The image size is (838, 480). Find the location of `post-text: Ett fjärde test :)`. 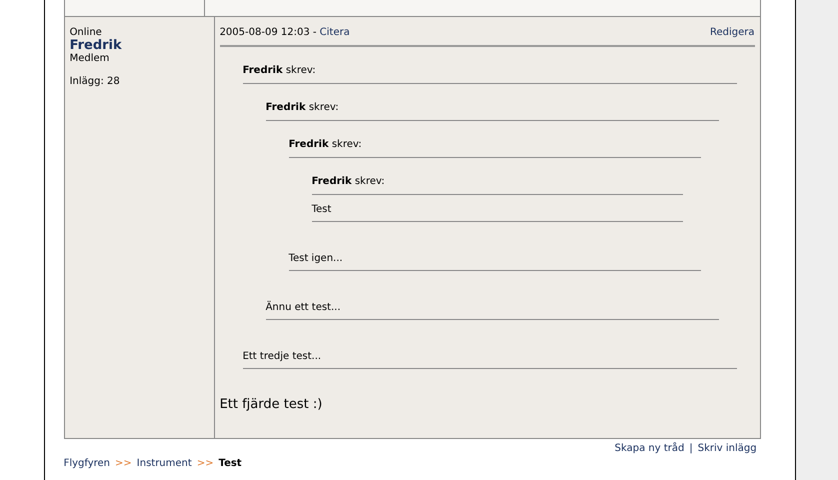

post-text: Ett fjärde test :) is located at coordinates (272, 404).